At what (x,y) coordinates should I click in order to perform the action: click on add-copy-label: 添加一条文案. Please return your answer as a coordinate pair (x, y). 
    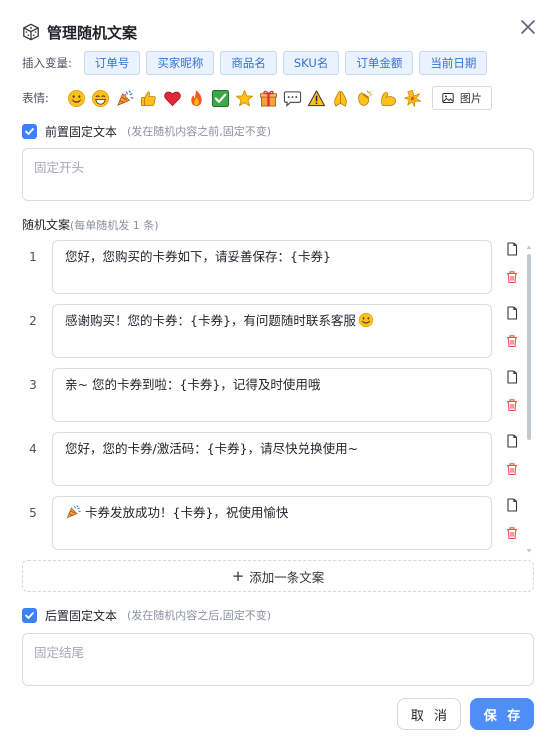
    Looking at the image, I should click on (287, 577).